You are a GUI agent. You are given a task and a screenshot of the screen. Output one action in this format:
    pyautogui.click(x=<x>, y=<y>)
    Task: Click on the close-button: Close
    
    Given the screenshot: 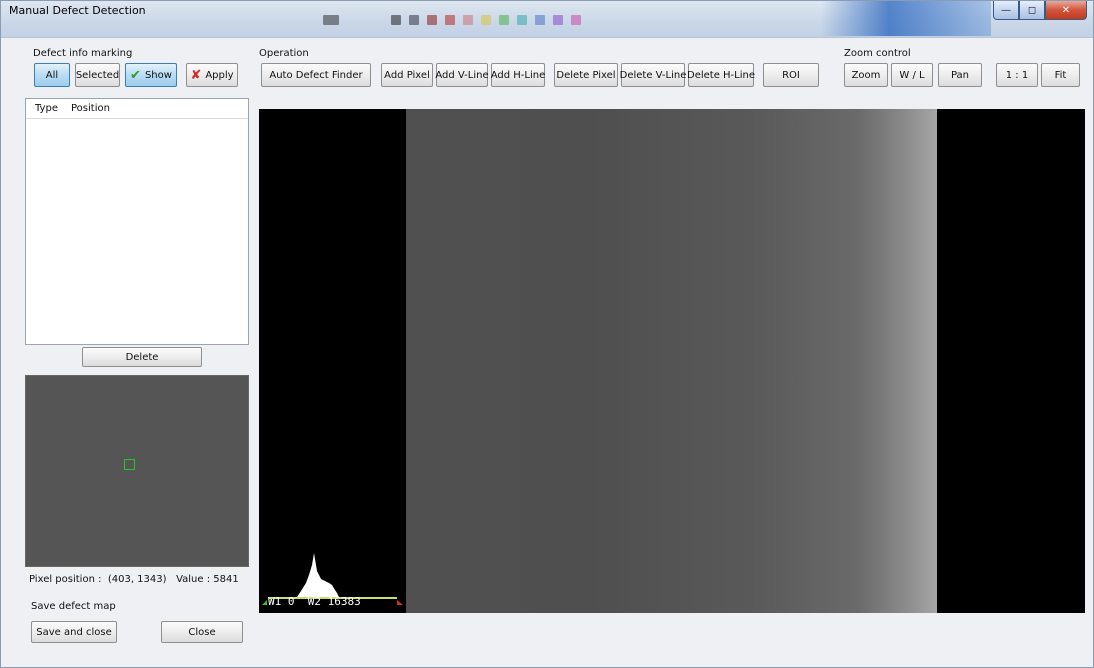 What is the action you would take?
    pyautogui.click(x=202, y=632)
    